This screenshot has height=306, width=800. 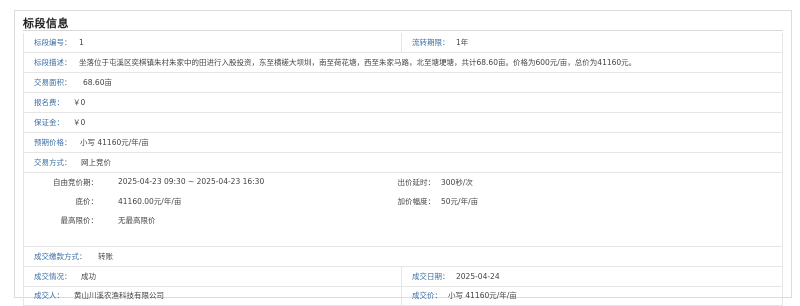 What do you see at coordinates (482, 296) in the screenshot?
I see `deal-price-value: 小写 41160元/年/亩` at bounding box center [482, 296].